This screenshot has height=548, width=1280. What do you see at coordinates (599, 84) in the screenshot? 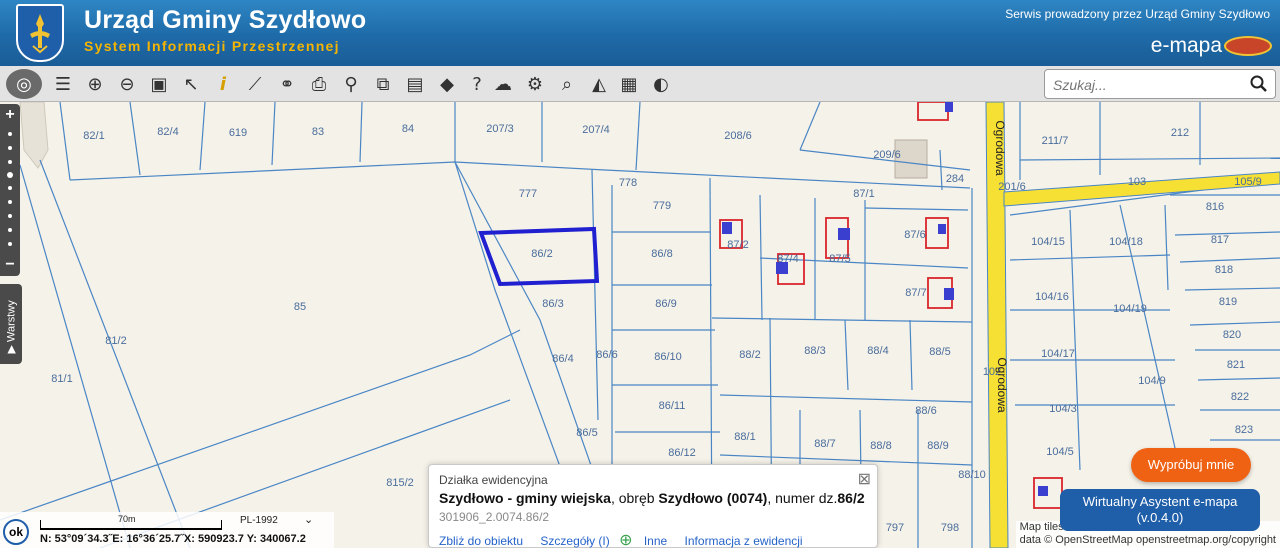
I see `compass-icon: ◭` at bounding box center [599, 84].